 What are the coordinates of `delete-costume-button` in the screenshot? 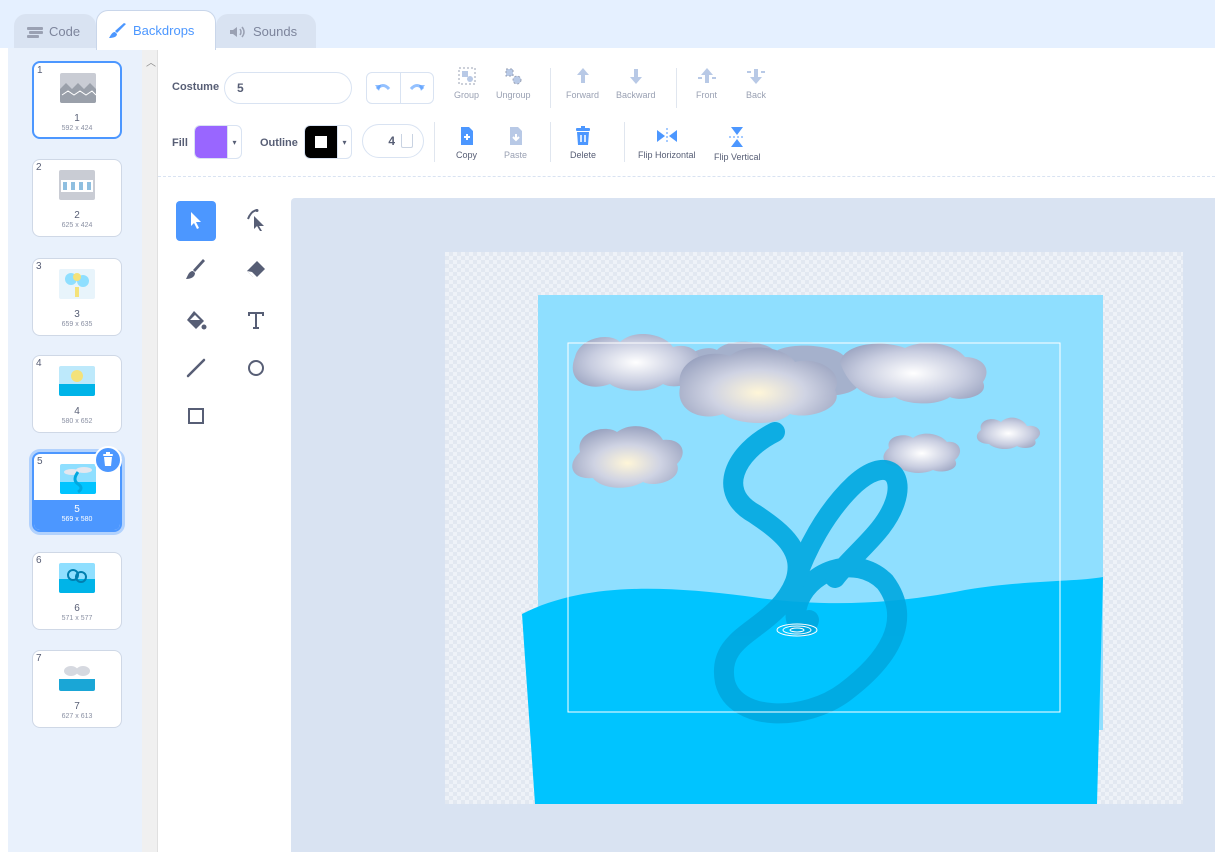 It's located at (108, 460).